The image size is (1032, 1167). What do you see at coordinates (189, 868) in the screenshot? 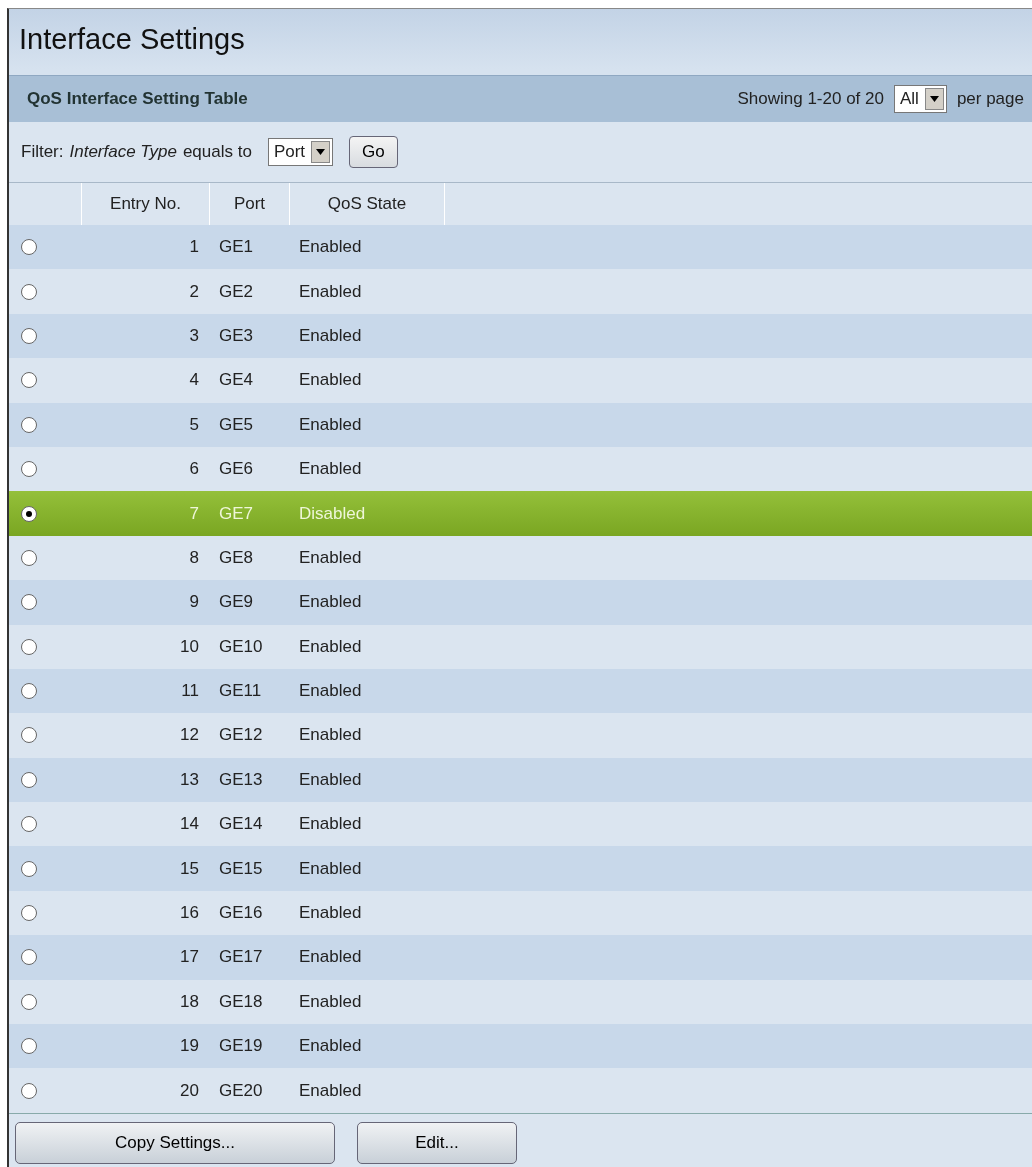
I see `table-cell-text: 15` at bounding box center [189, 868].